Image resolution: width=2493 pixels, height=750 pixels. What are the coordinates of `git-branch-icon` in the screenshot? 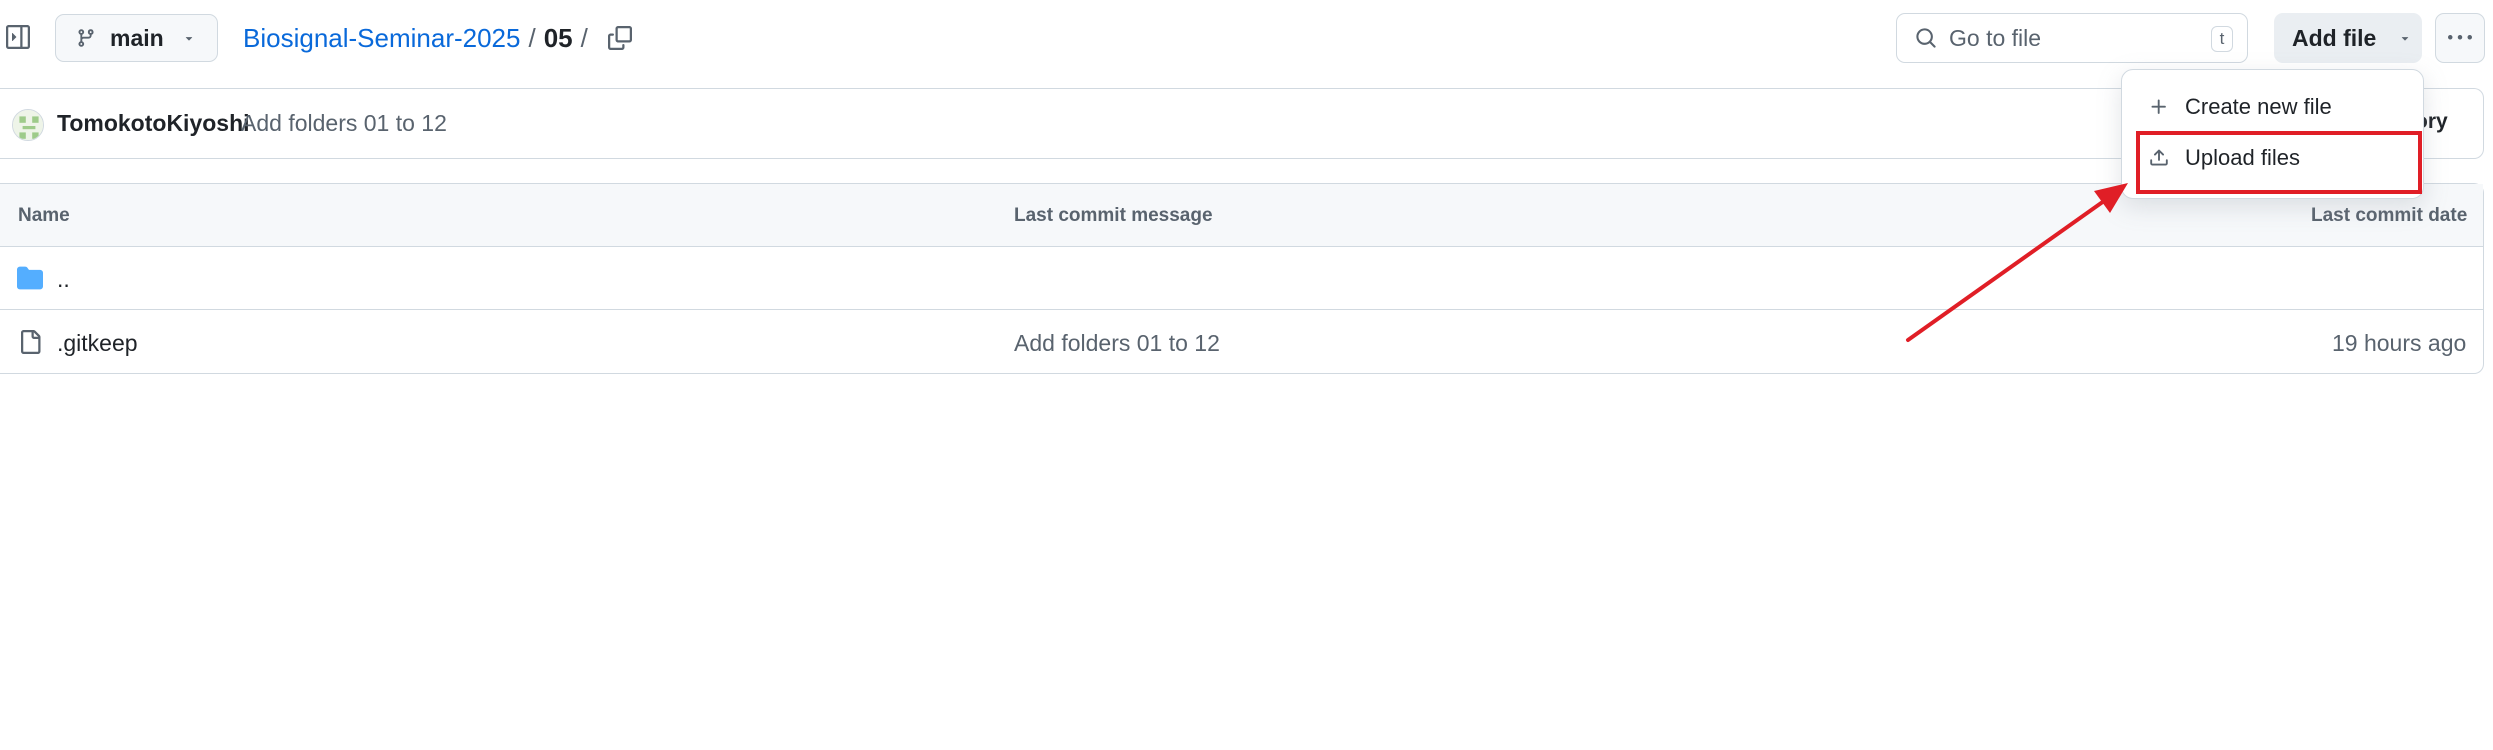 It's located at (86, 38).